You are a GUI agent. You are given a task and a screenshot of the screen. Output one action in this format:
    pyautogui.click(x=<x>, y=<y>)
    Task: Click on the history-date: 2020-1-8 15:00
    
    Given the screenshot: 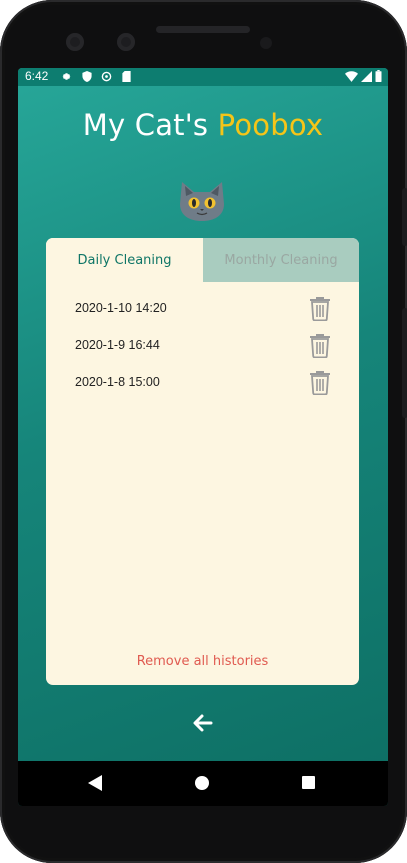 What is the action you would take?
    pyautogui.click(x=117, y=382)
    